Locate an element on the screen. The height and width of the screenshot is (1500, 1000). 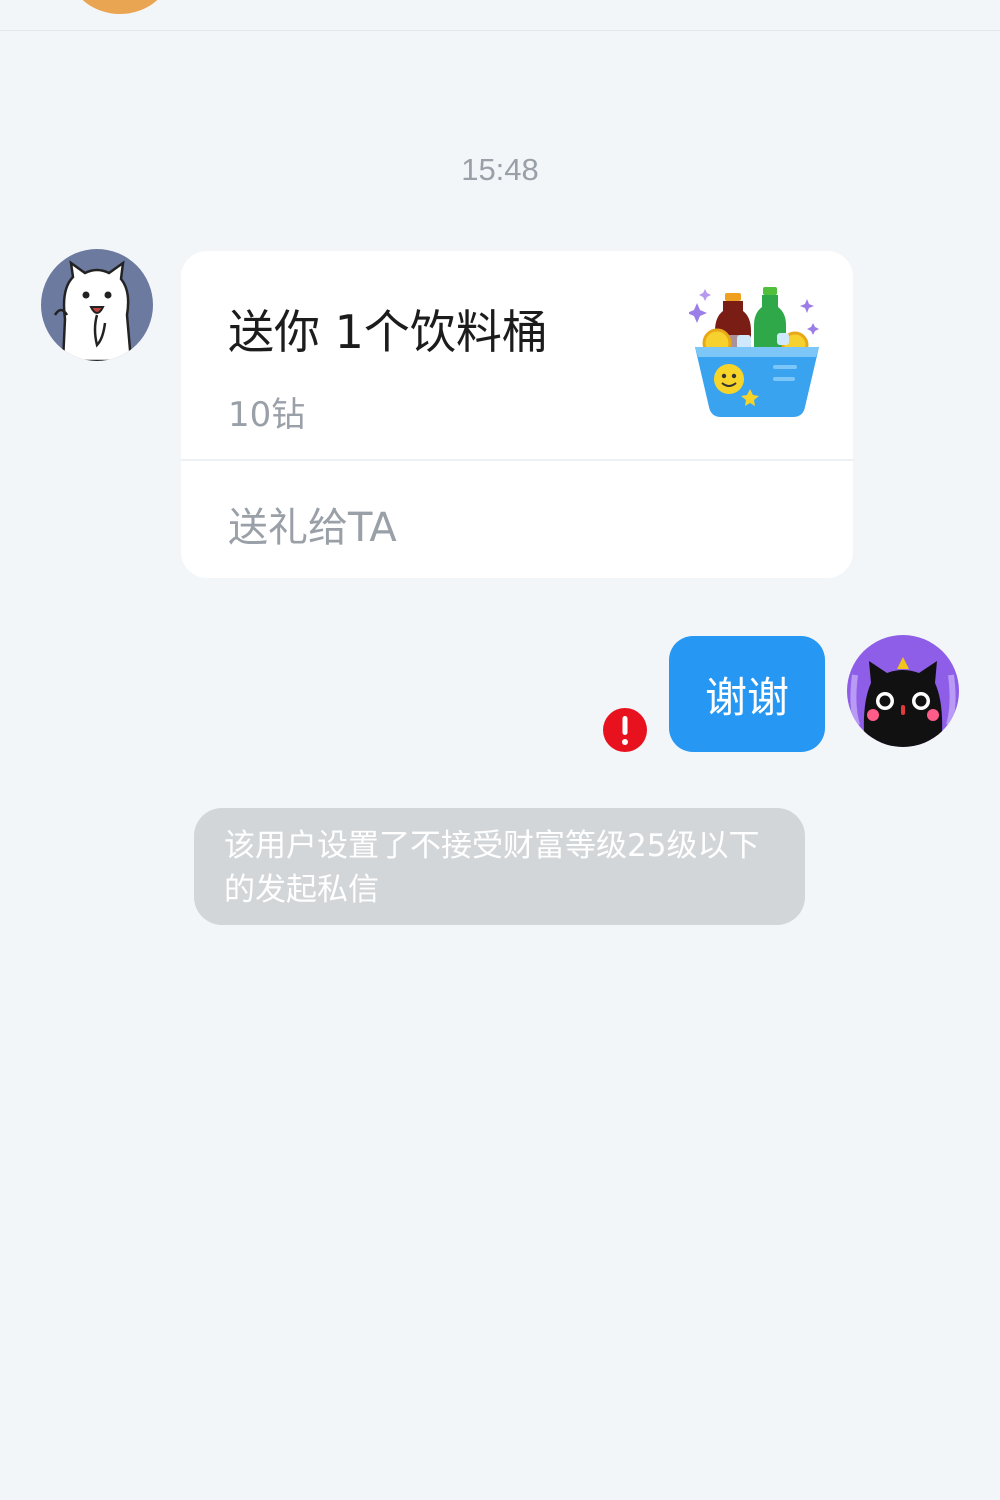
self-avatar is located at coordinates (903, 691).